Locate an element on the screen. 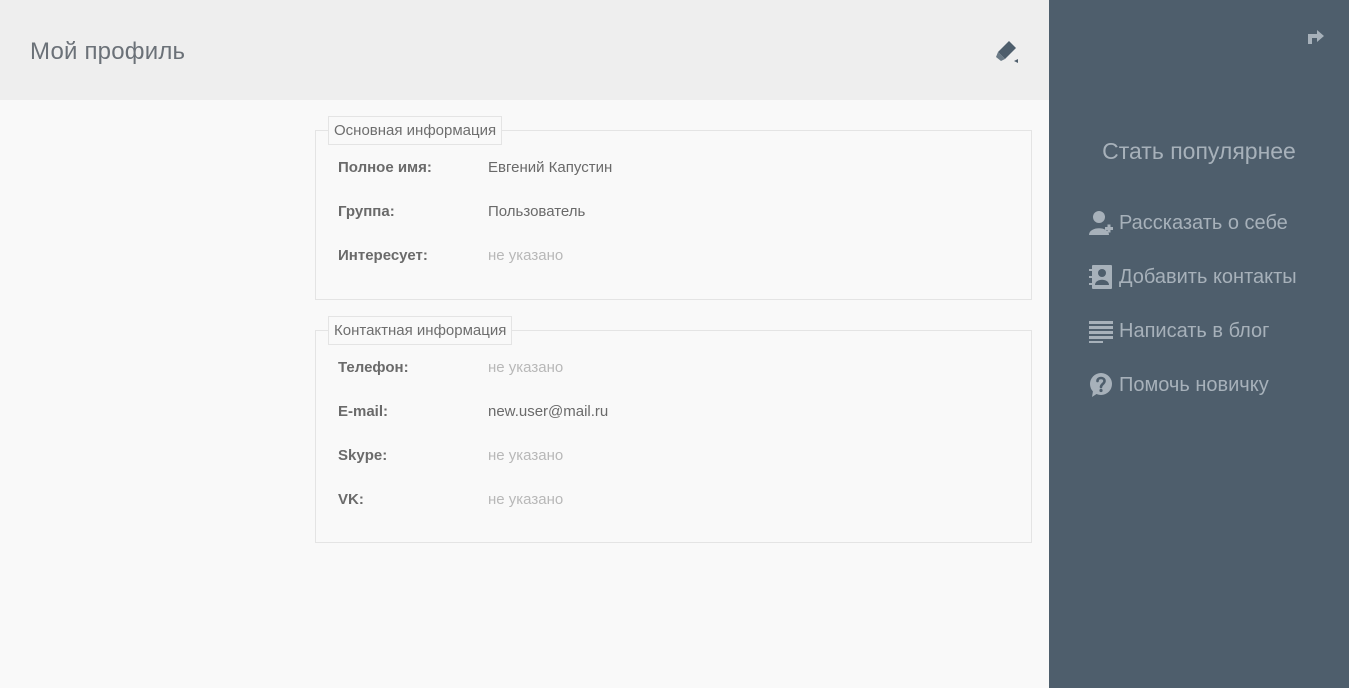 The width and height of the screenshot is (1349, 688). field-label: Полное имя: is located at coordinates (385, 167).